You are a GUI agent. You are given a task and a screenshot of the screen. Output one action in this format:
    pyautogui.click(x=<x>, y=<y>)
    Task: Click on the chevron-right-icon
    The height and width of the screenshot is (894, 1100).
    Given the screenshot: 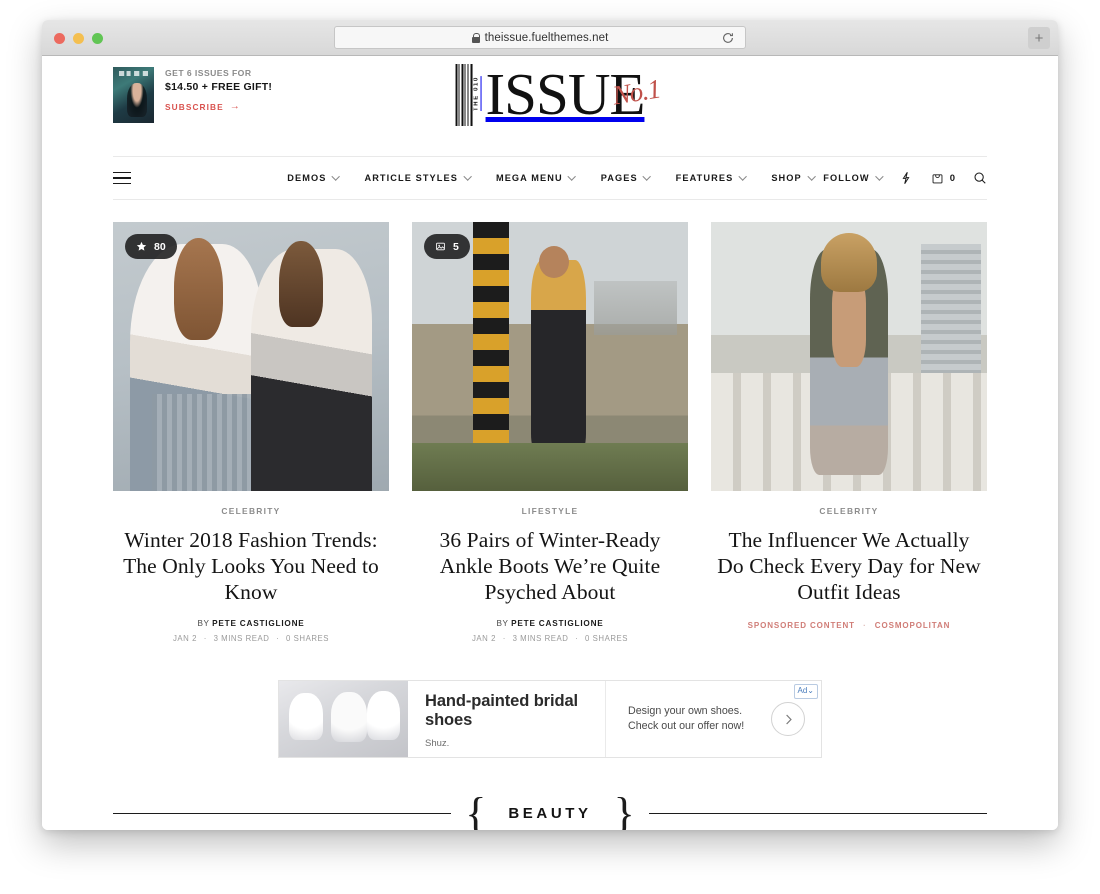 What is the action you would take?
    pyautogui.click(x=788, y=719)
    